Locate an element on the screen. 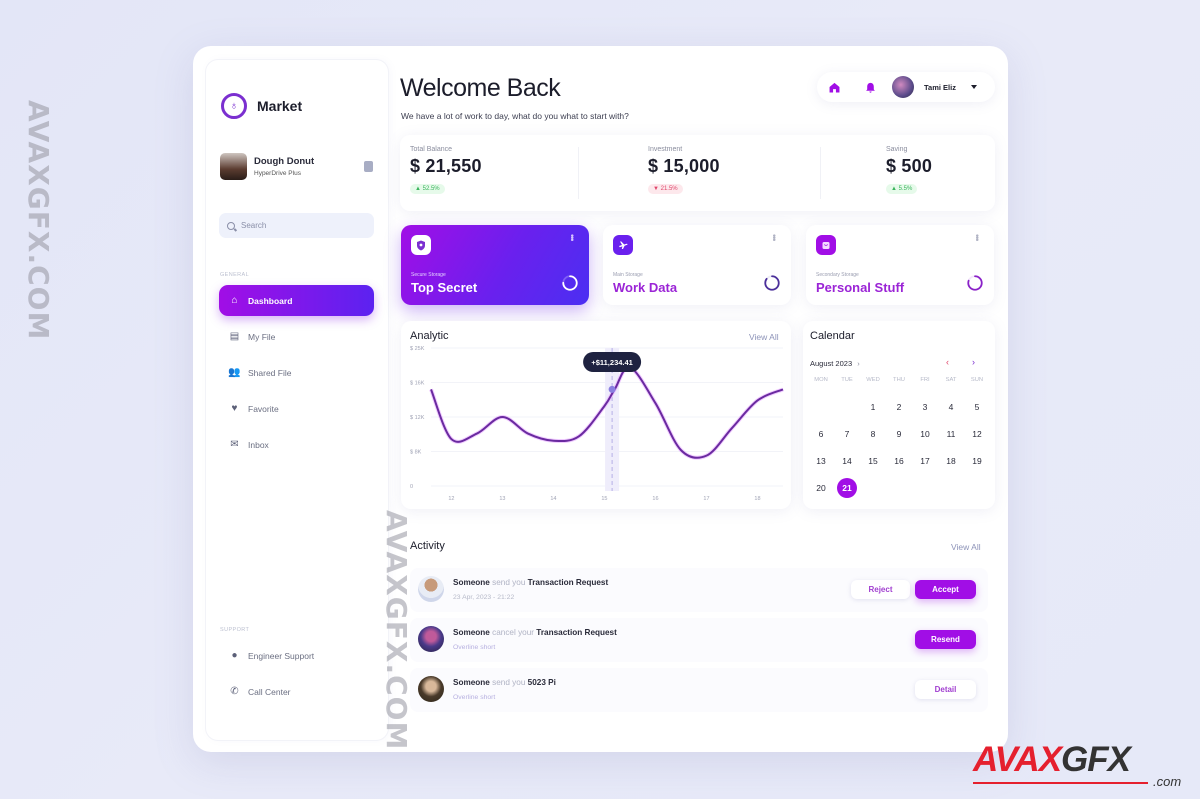 Image resolution: width=1200 pixels, height=799 pixels. sidebar-item-shared-file: 👥 Shared File is located at coordinates (296, 372).